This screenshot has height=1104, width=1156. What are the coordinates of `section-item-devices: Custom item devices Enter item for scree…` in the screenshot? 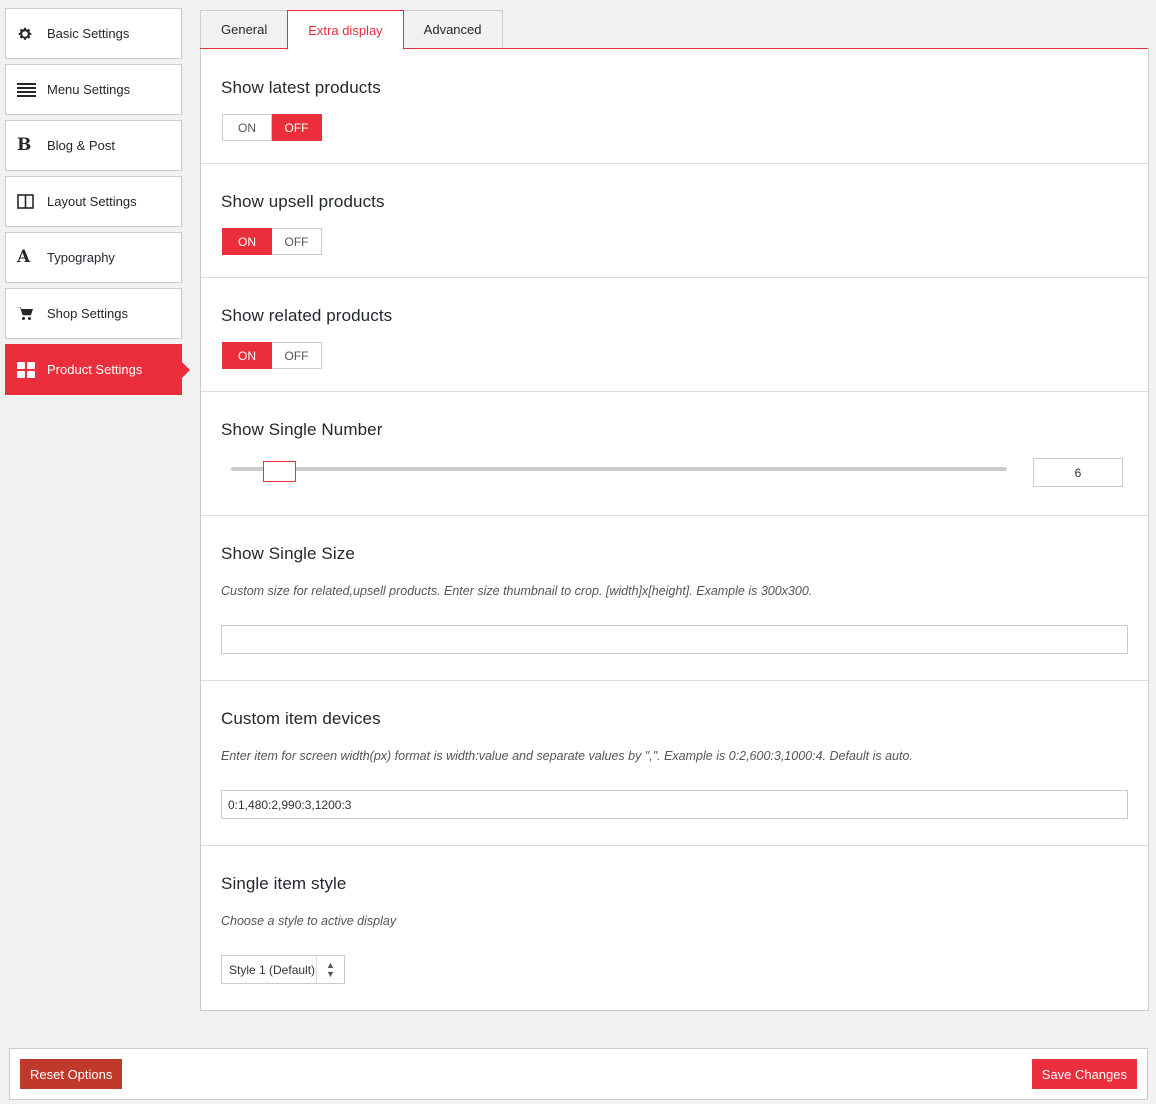 It's located at (674, 763).